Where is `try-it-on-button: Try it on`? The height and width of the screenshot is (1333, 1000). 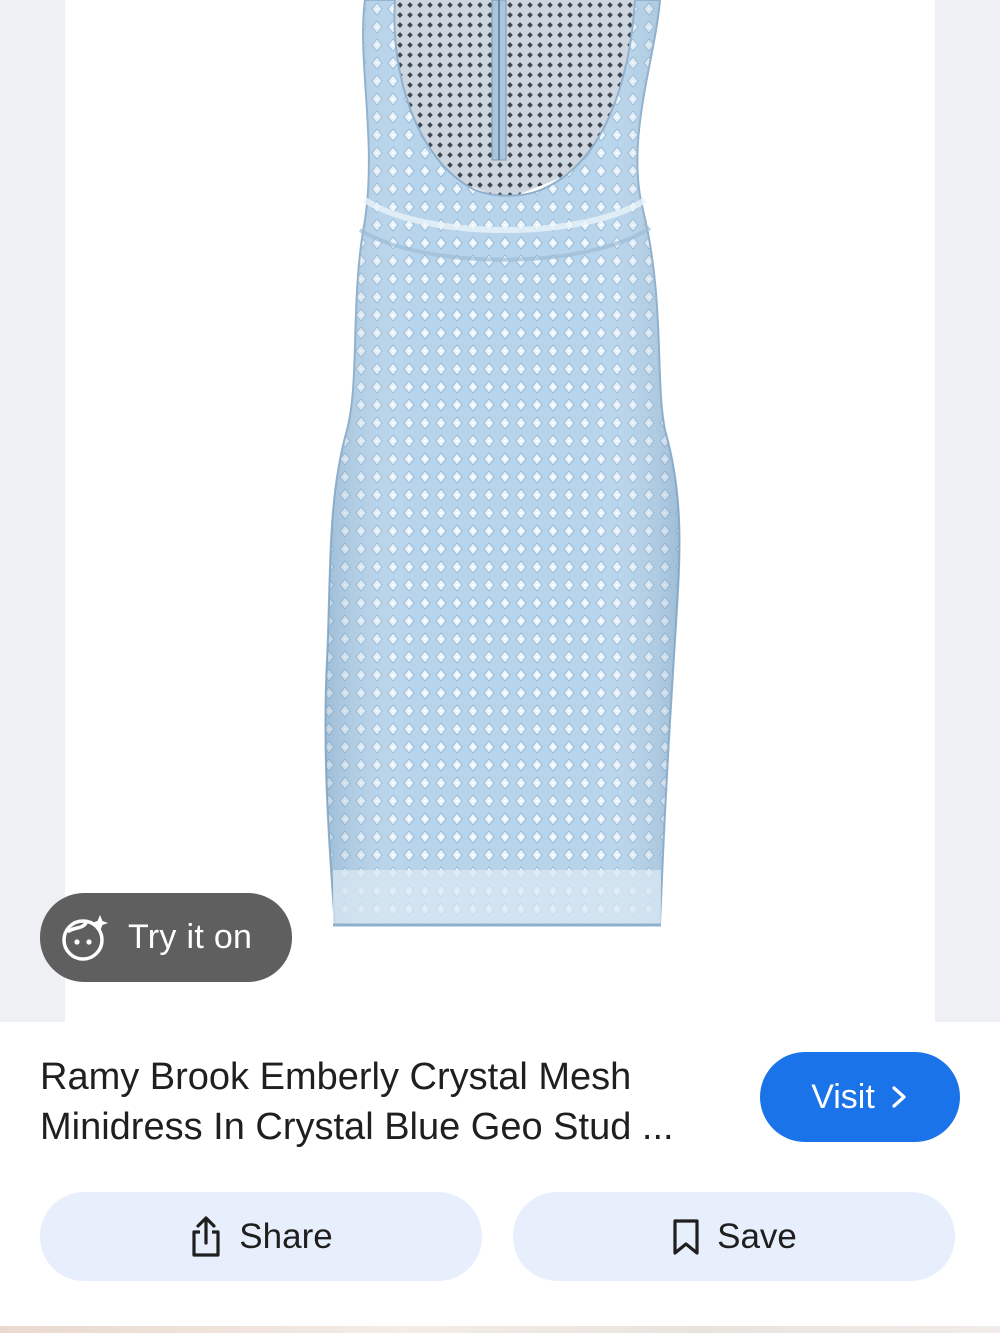
try-it-on-button: Try it on is located at coordinates (166, 937).